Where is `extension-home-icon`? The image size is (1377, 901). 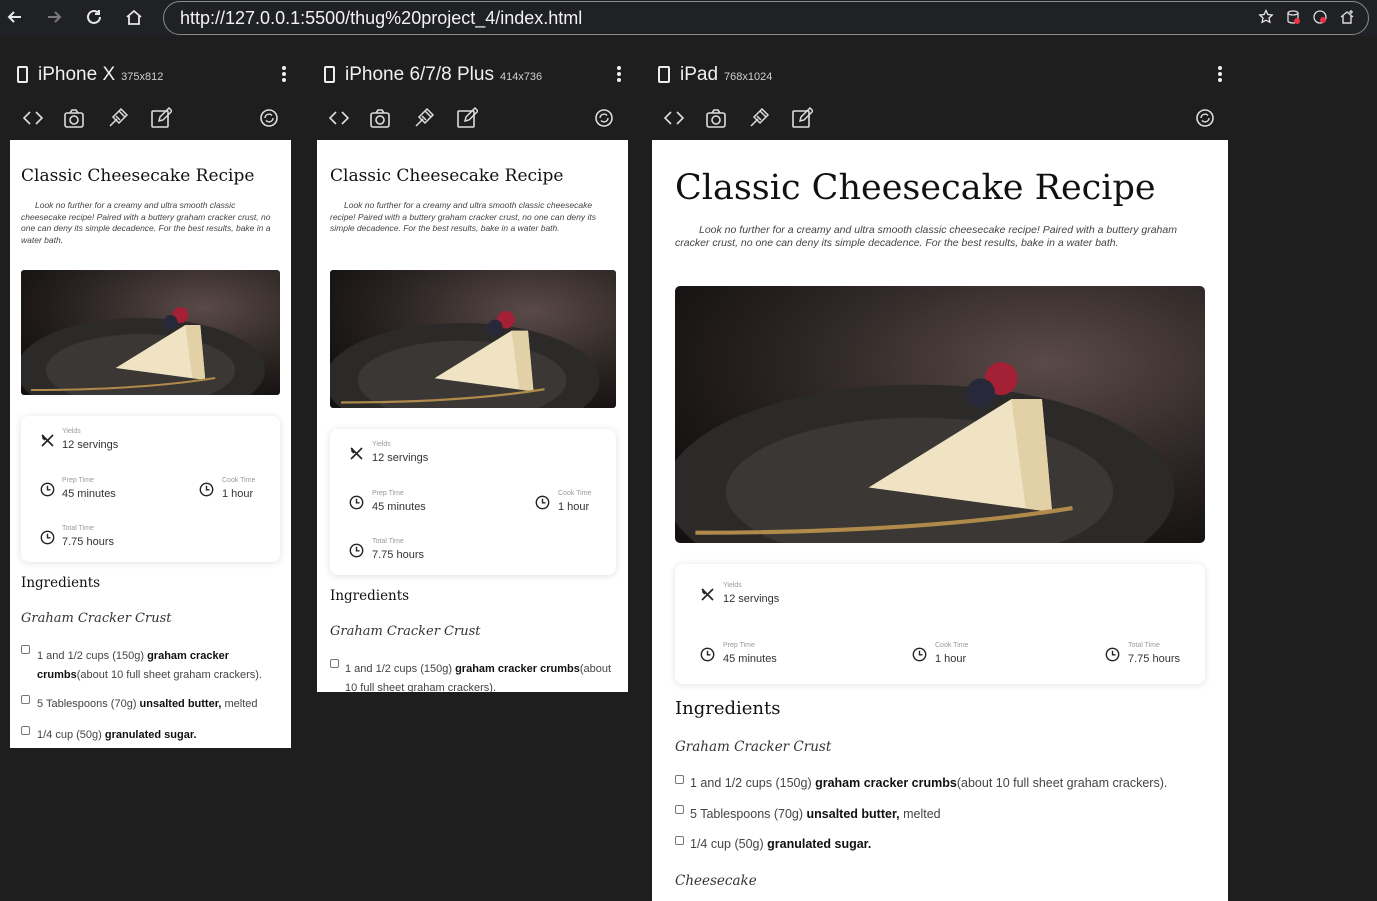
extension-home-icon is located at coordinates (1347, 17).